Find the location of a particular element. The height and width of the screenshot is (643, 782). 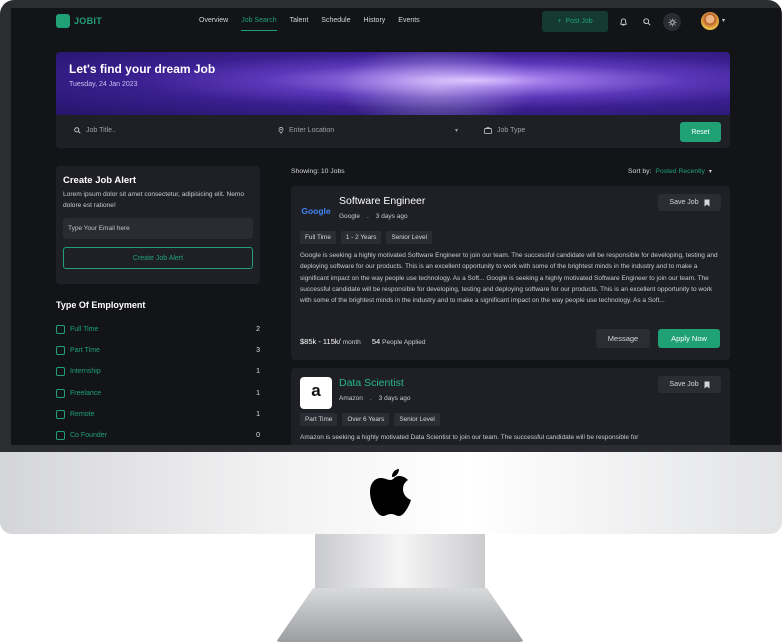

filter-count: 2 is located at coordinates (258, 330).